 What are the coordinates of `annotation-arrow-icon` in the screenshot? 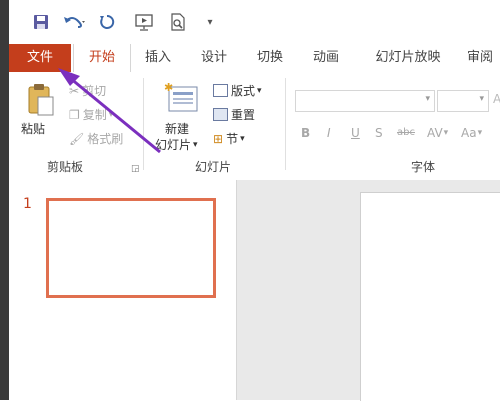 It's located at (109, 111).